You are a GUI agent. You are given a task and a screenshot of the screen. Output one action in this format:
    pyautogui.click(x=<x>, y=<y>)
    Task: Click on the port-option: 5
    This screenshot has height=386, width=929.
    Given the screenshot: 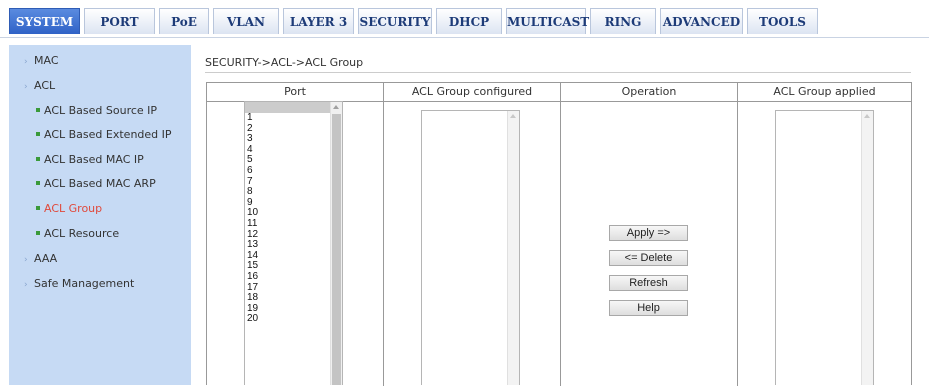 What is the action you would take?
    pyautogui.click(x=287, y=160)
    